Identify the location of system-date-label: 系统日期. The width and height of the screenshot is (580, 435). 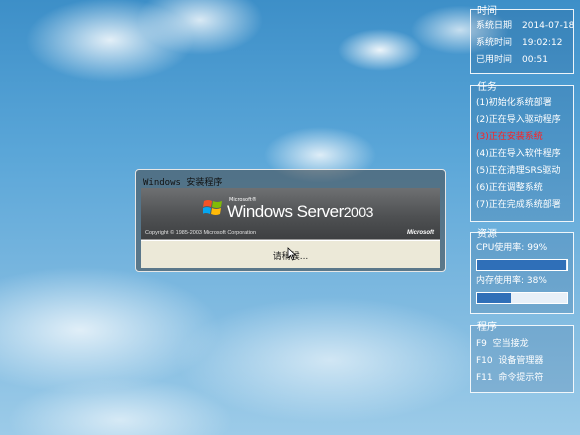
(494, 26).